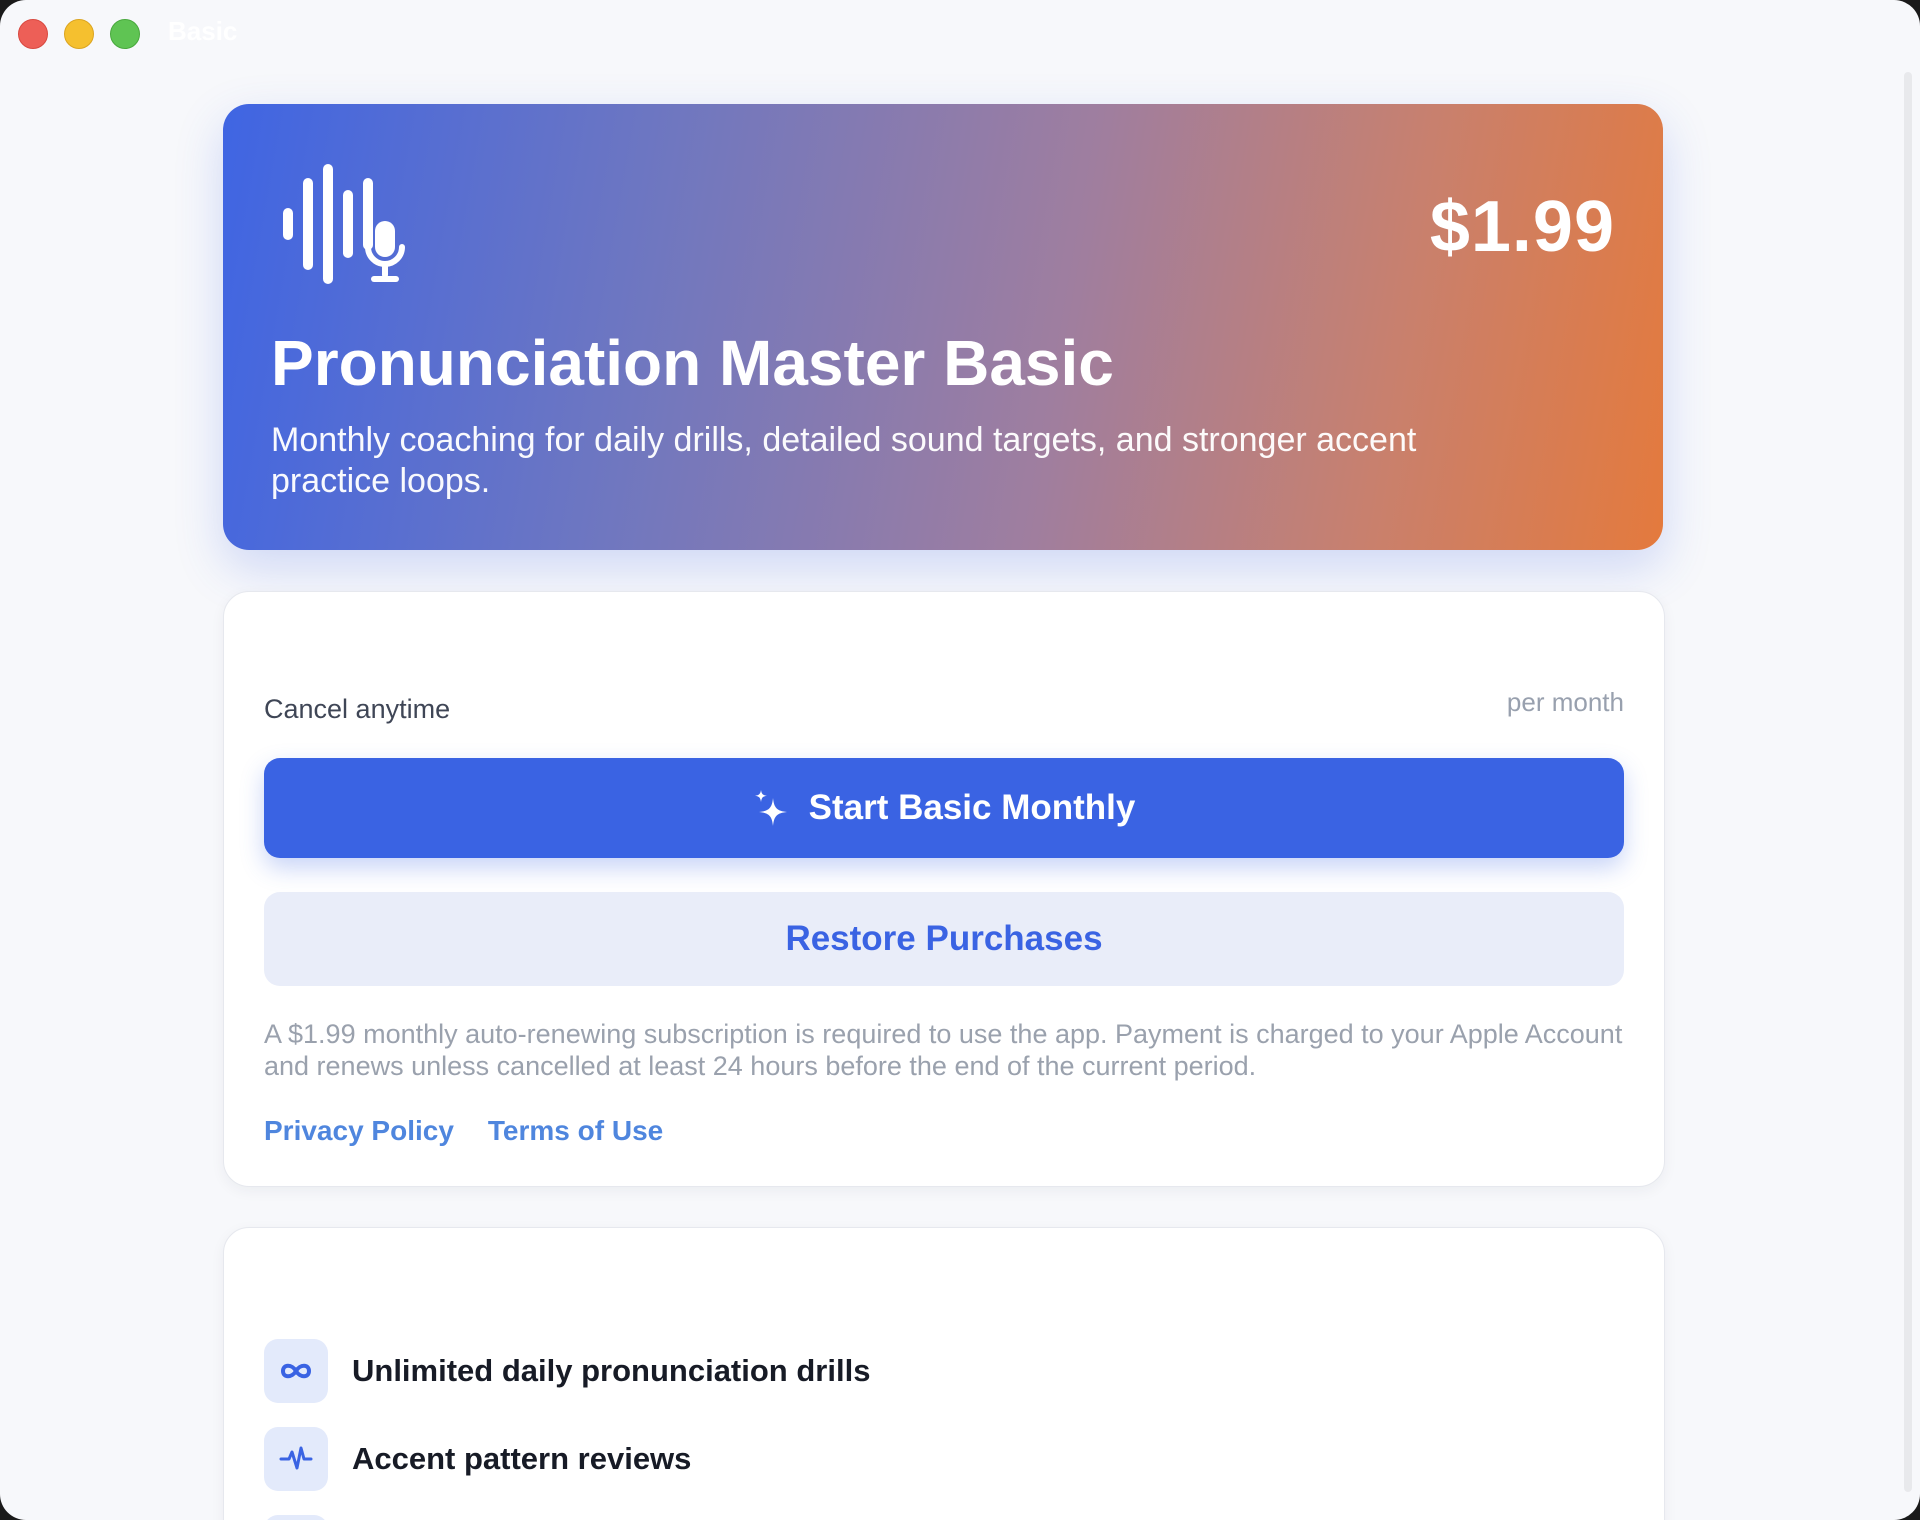 The image size is (1920, 1520). I want to click on window-title: Basic, so click(203, 31).